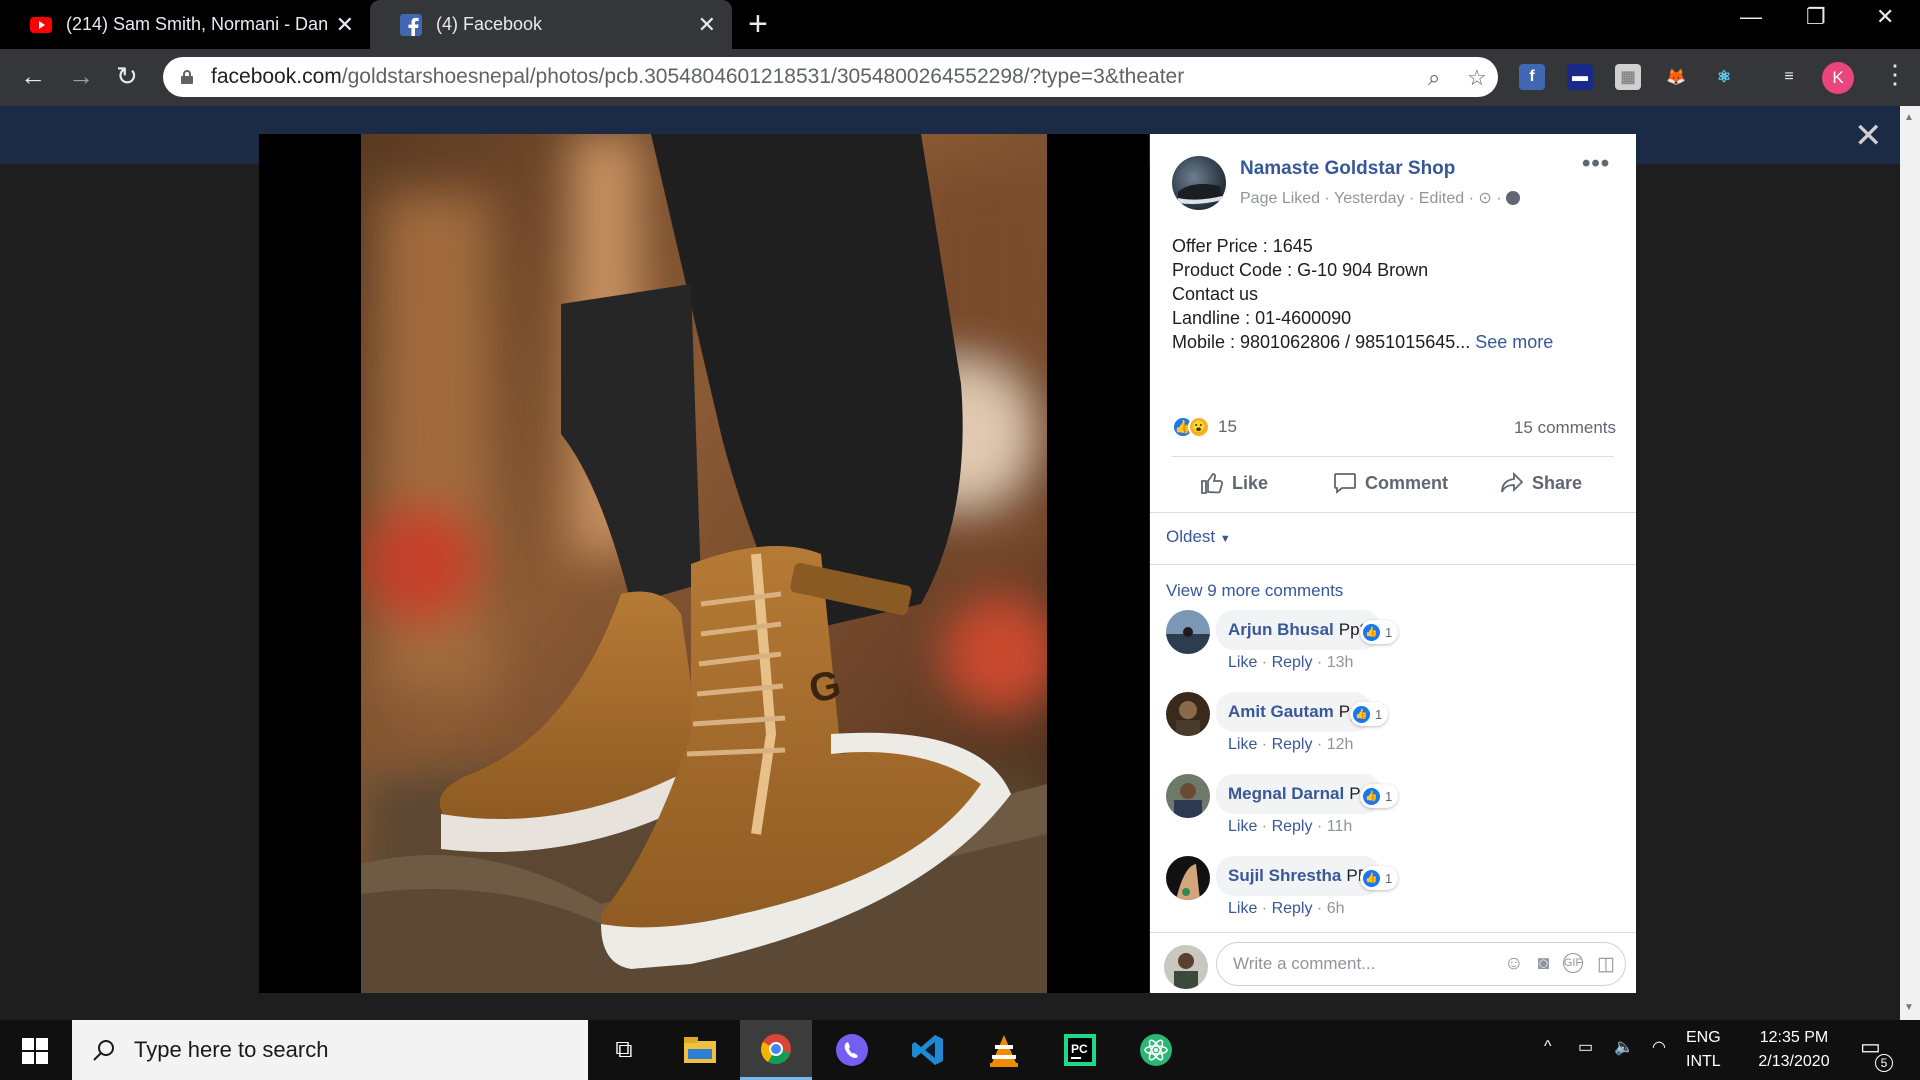 Image resolution: width=1920 pixels, height=1080 pixels. Describe the element at coordinates (81, 76) in the screenshot. I see `forward-button: →` at that location.